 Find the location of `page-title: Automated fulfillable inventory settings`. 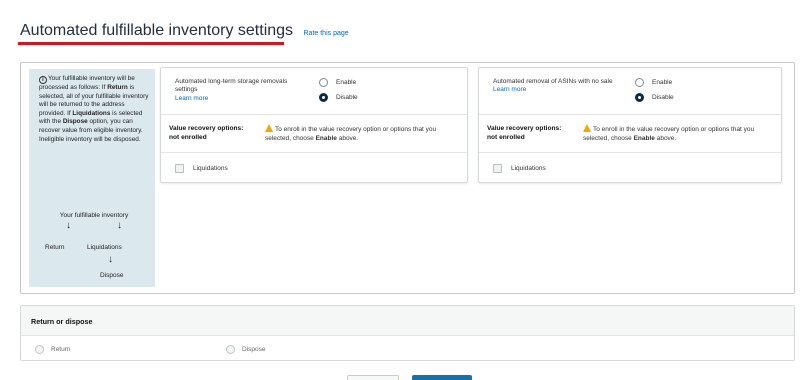

page-title: Automated fulfillable inventory settings is located at coordinates (157, 30).